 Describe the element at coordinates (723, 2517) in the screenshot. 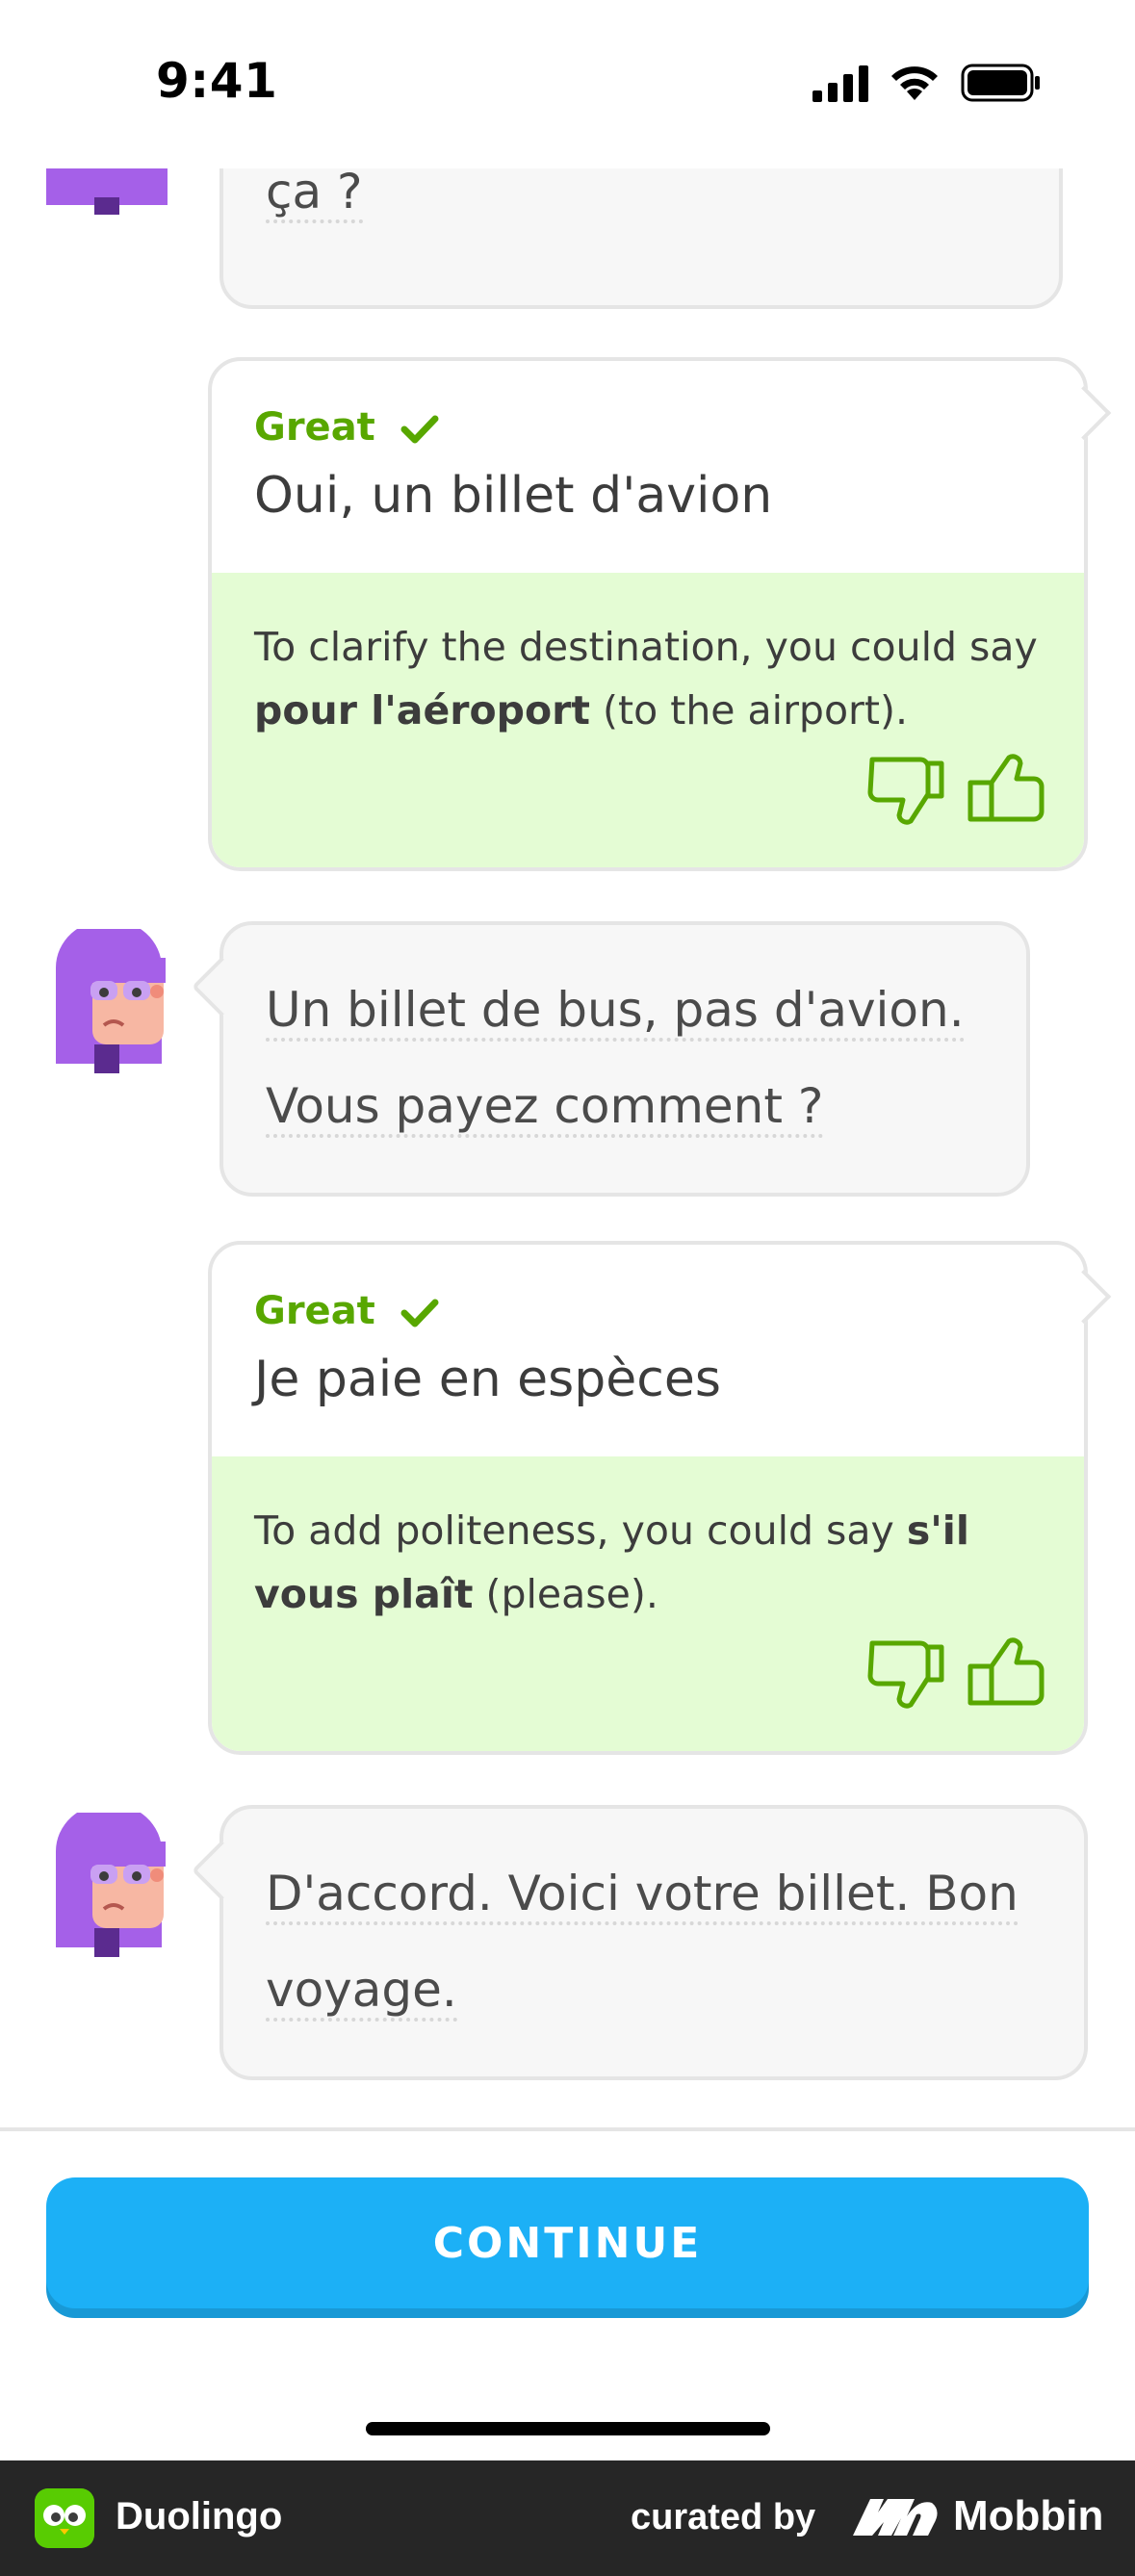

I see `curated-by-label: curated by` at that location.